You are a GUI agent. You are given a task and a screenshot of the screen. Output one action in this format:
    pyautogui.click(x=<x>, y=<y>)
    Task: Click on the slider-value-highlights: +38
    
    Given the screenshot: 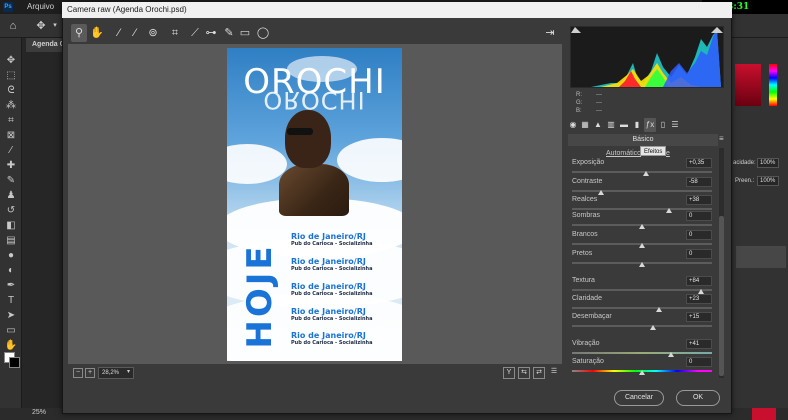 What is the action you would take?
    pyautogui.click(x=699, y=200)
    